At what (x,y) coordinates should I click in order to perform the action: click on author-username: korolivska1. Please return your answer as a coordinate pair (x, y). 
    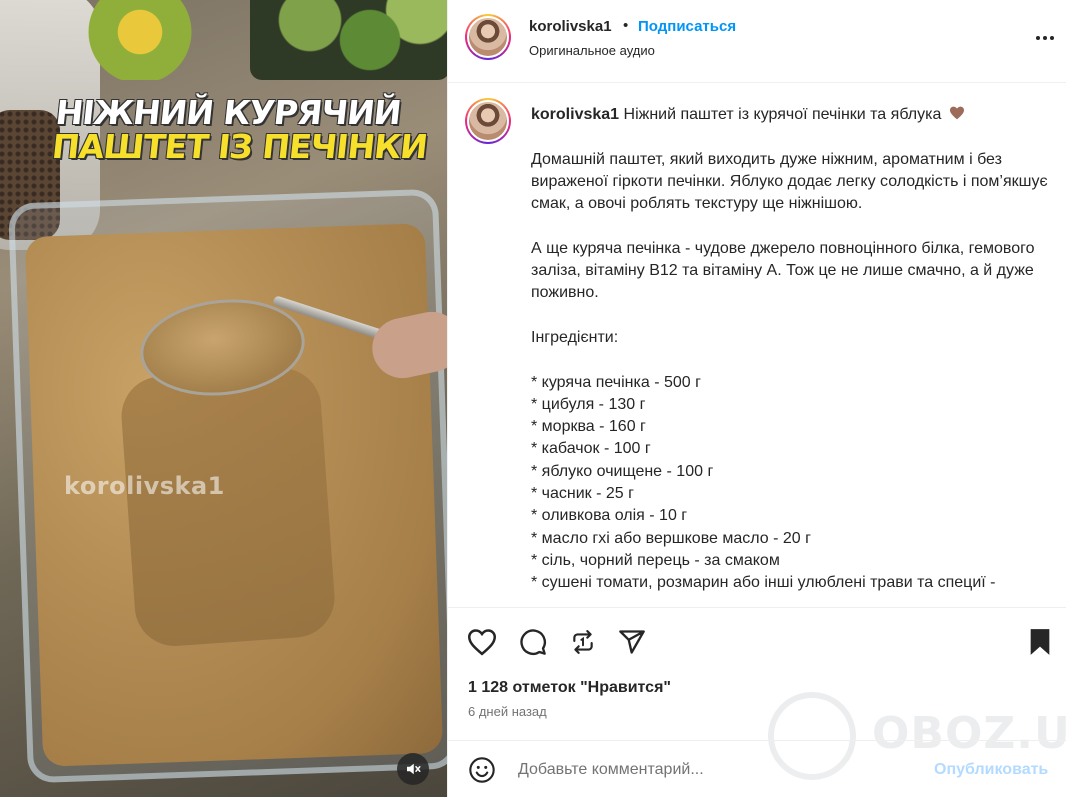
    Looking at the image, I should click on (570, 26).